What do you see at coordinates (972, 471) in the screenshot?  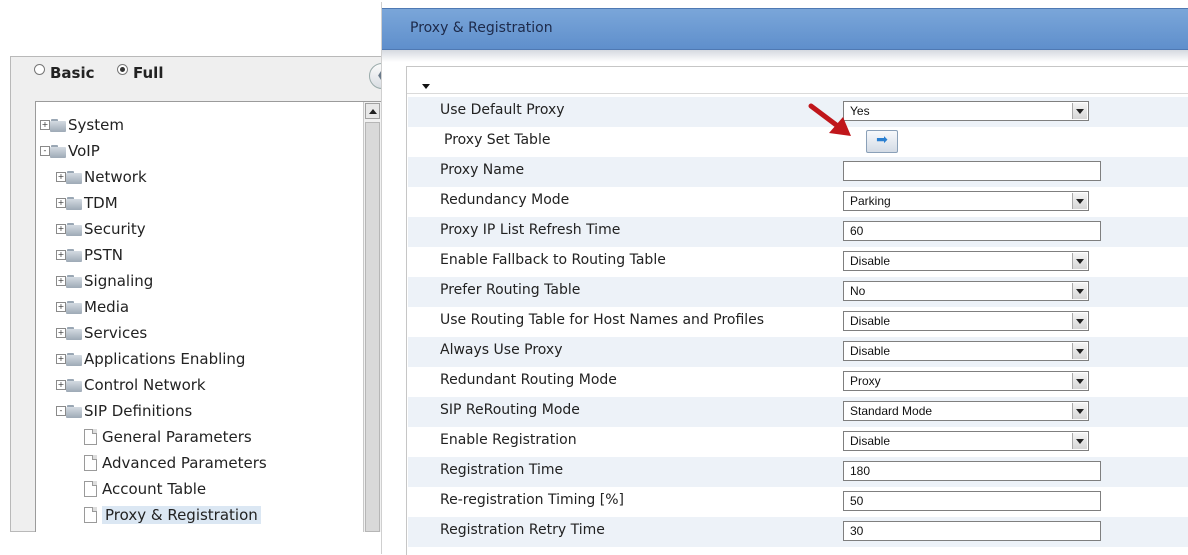 I see `registration-time-input: 180` at bounding box center [972, 471].